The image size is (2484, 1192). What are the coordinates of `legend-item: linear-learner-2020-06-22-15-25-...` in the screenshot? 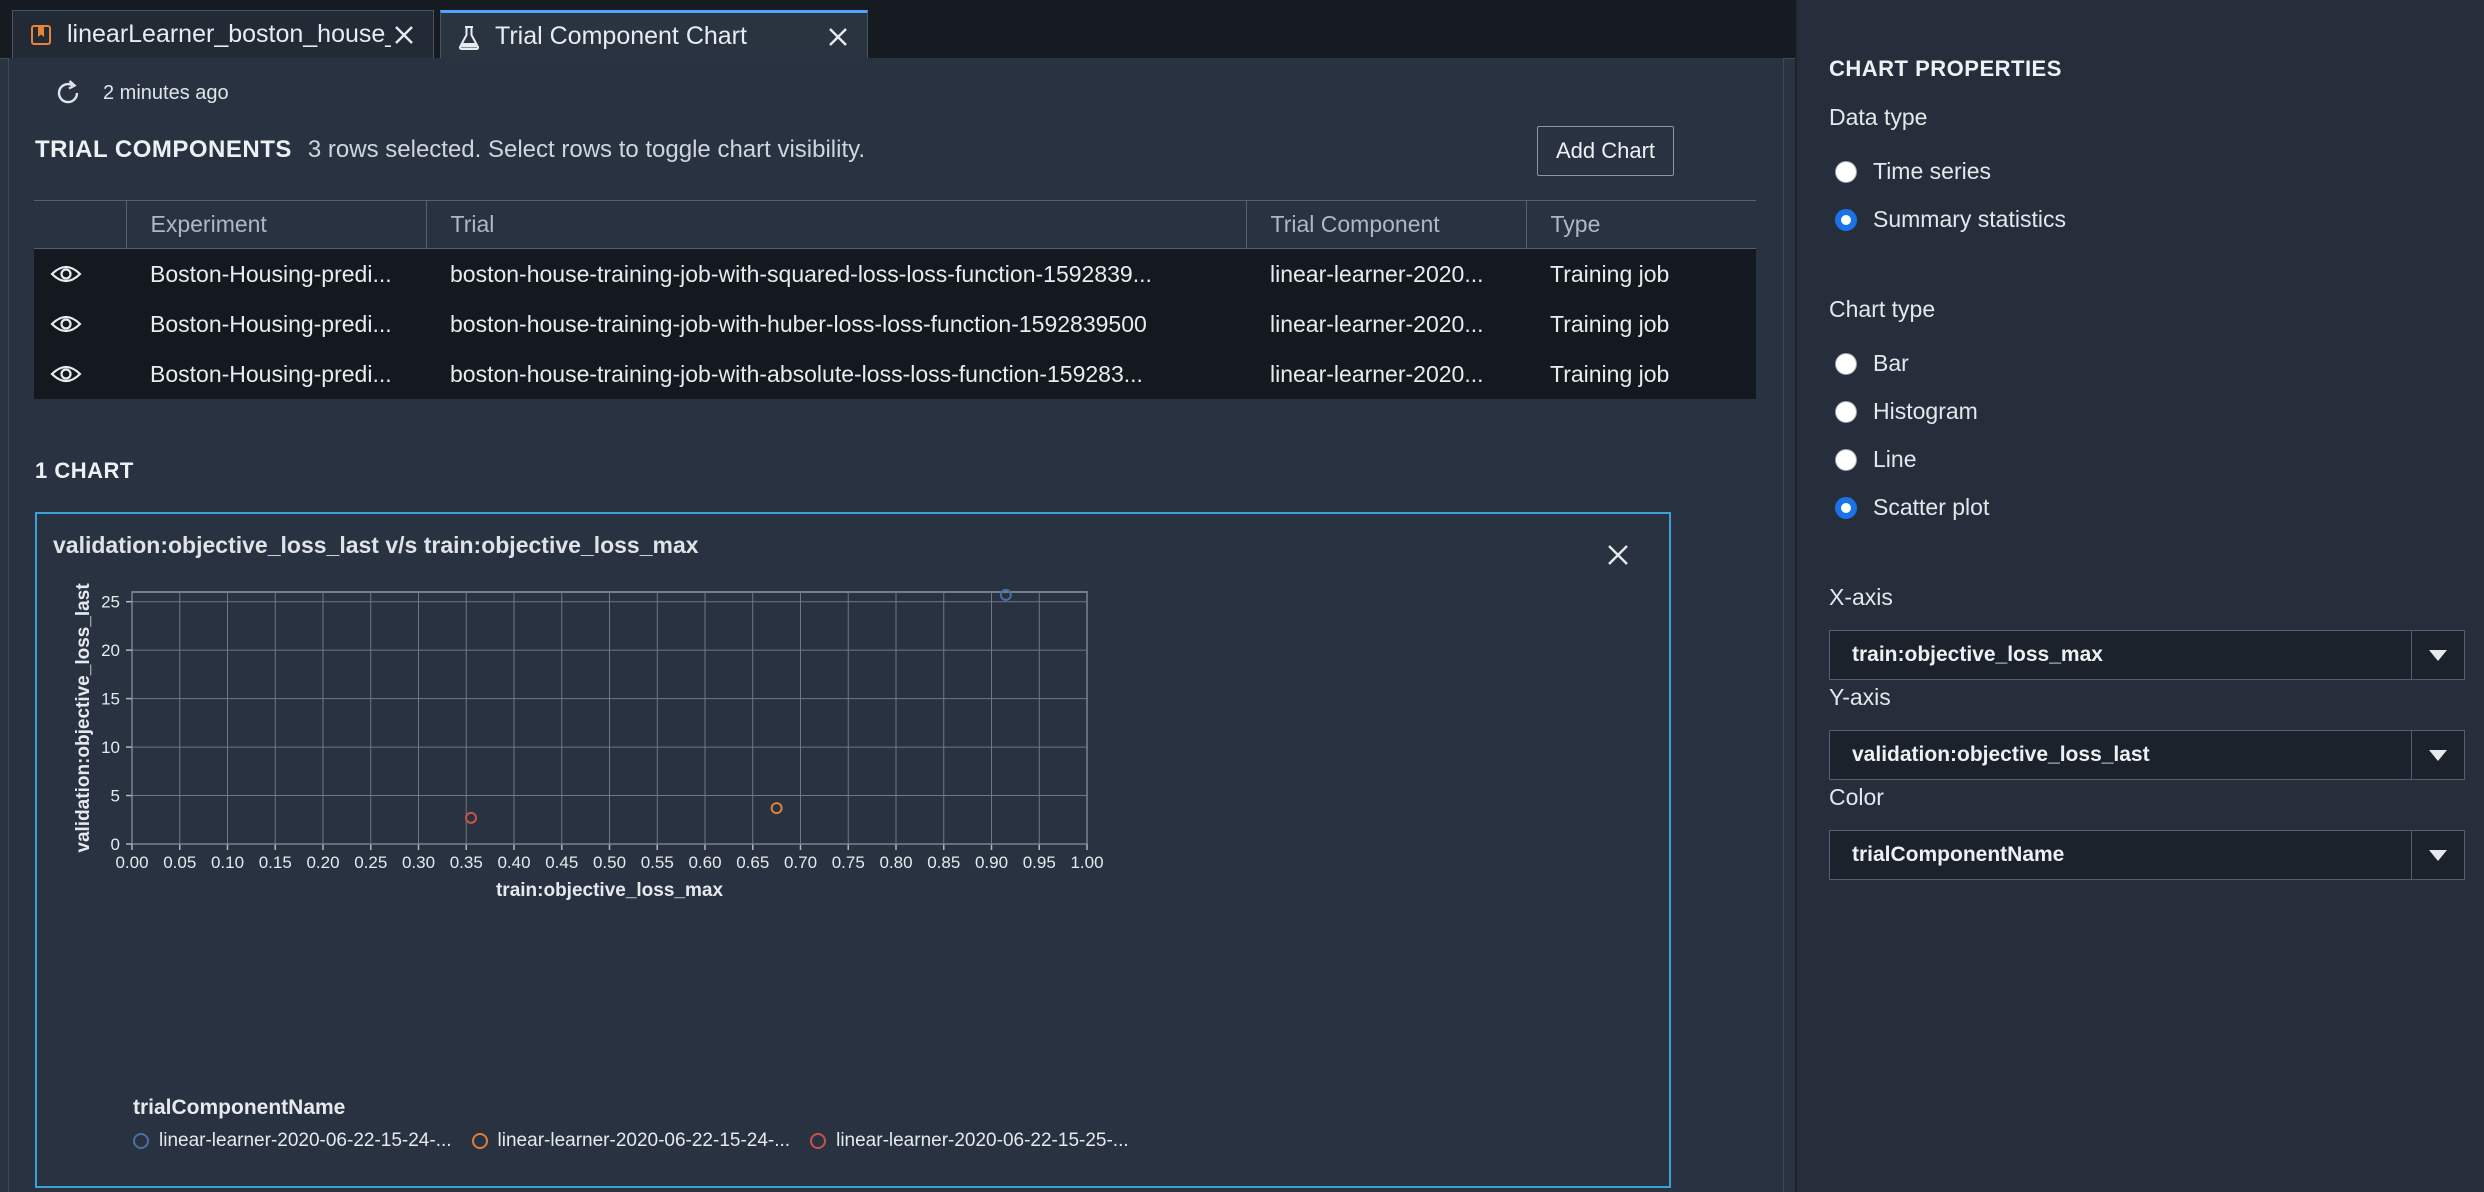 It's located at (969, 1141).